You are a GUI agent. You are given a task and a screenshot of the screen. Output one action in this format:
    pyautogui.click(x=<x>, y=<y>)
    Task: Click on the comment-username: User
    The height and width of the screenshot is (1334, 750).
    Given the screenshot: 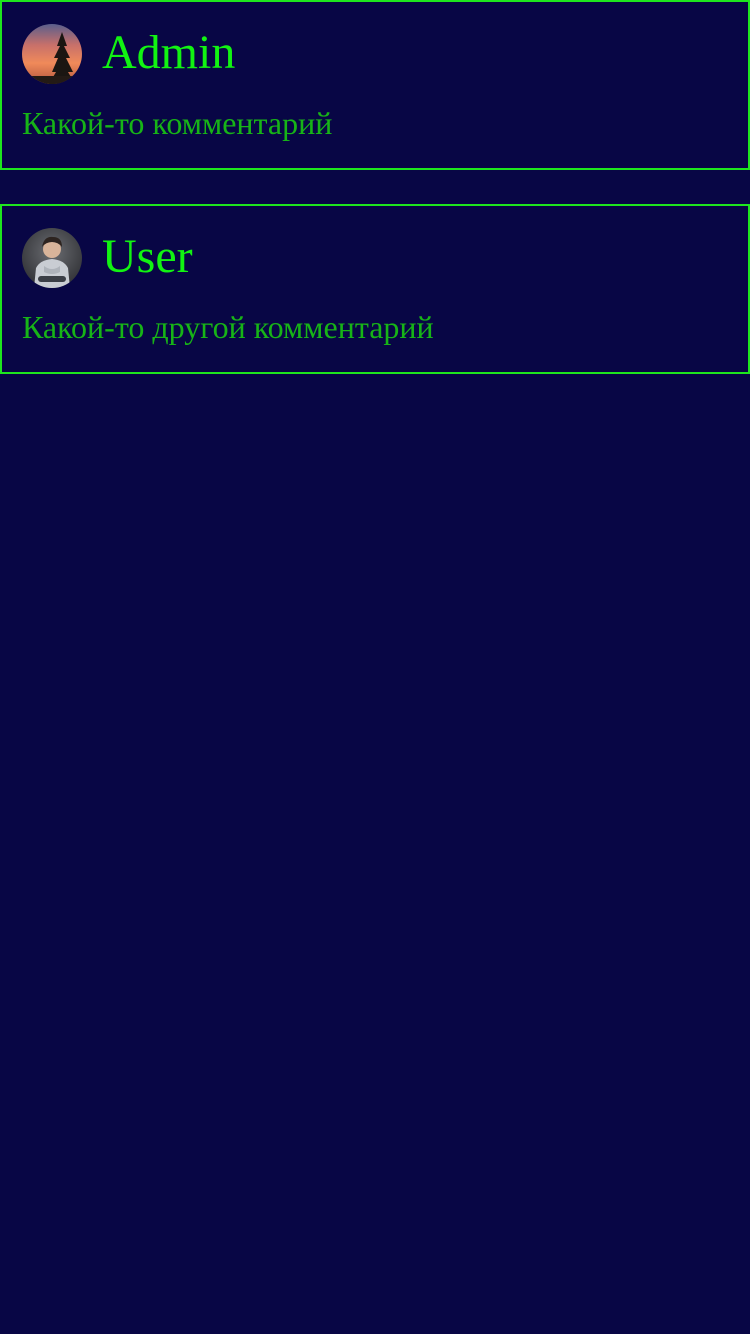 What is the action you would take?
    pyautogui.click(x=147, y=256)
    